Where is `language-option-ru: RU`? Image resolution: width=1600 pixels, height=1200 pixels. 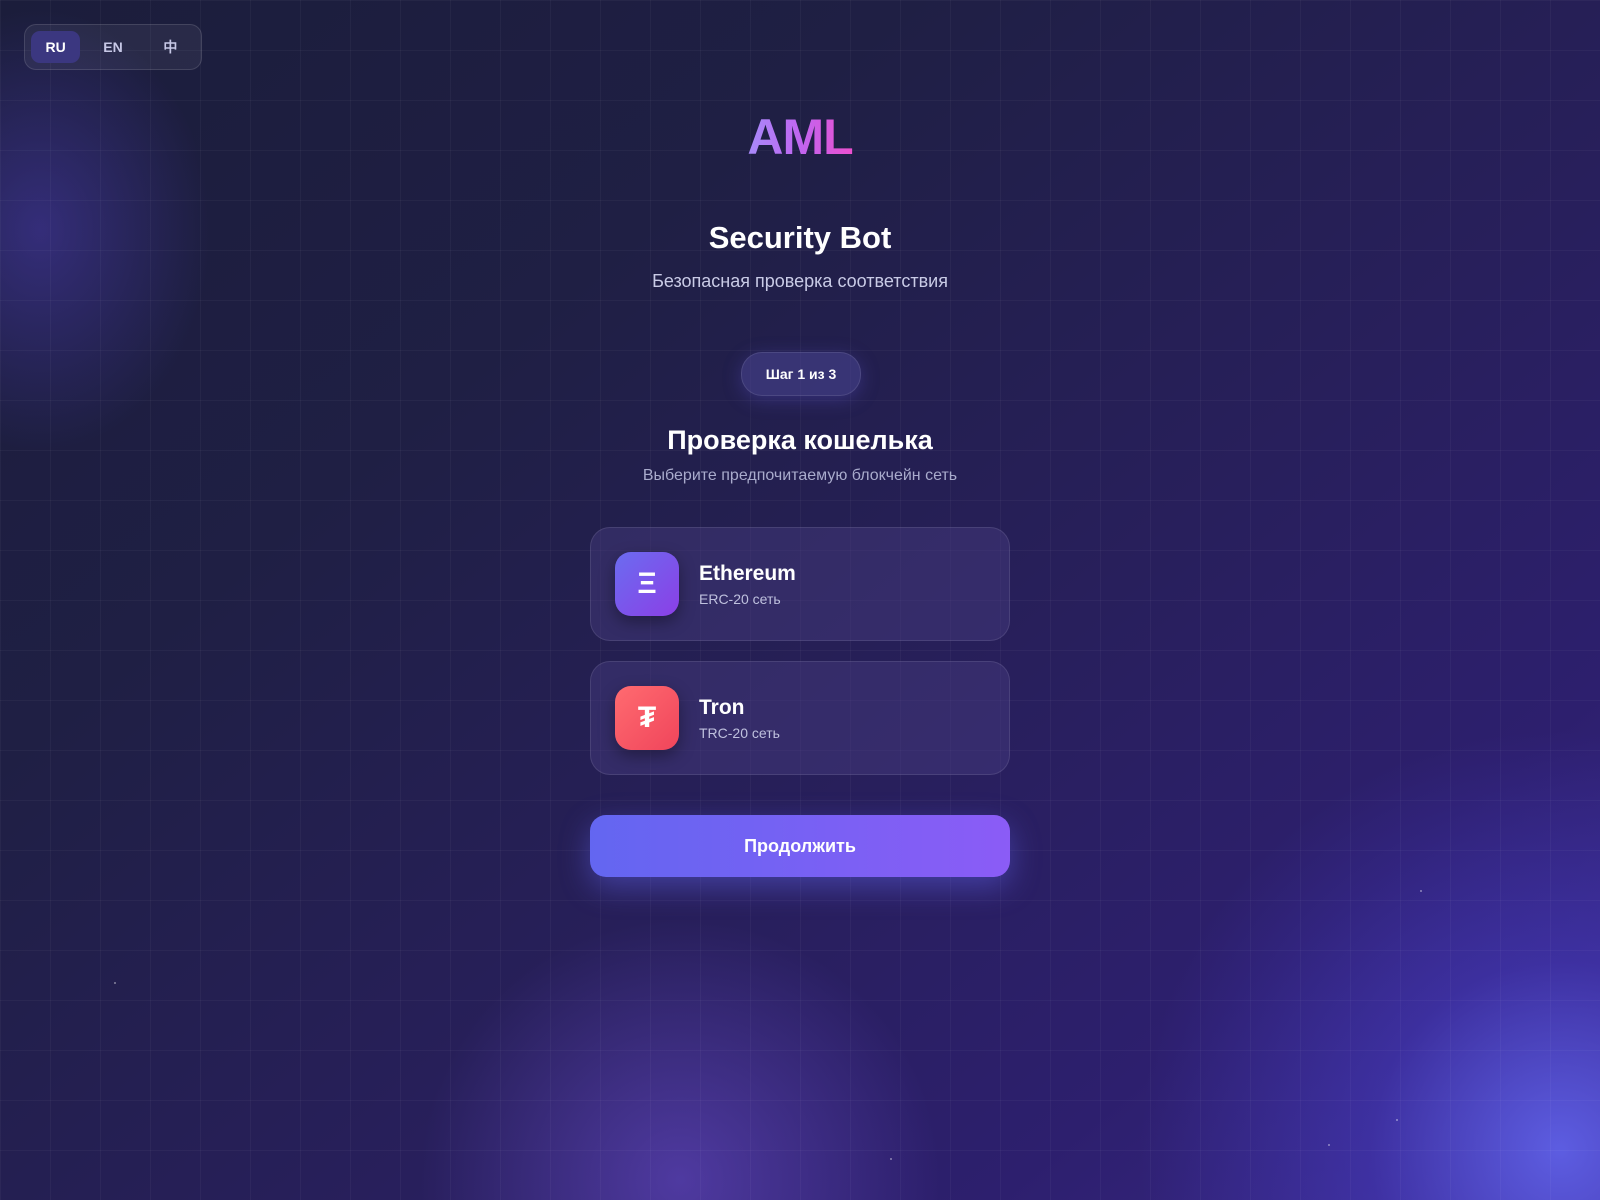 language-option-ru: RU is located at coordinates (56, 47).